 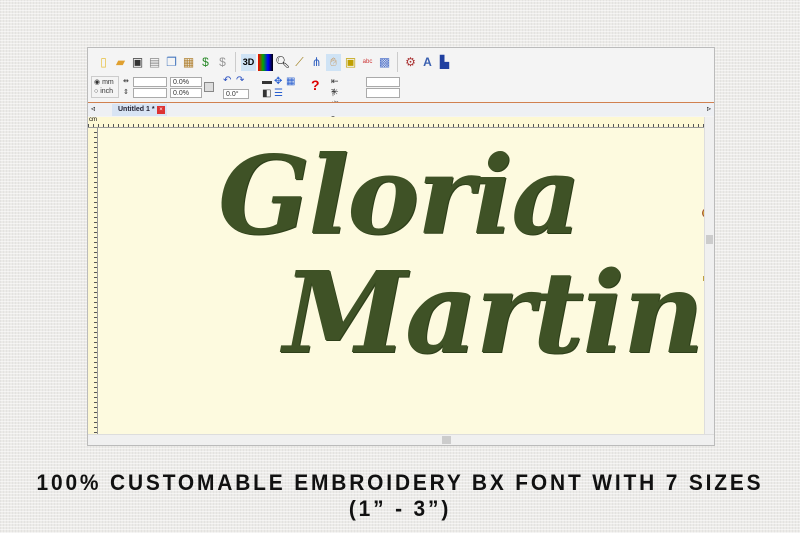 What do you see at coordinates (709, 275) in the screenshot?
I see `vertical-scrollbar` at bounding box center [709, 275].